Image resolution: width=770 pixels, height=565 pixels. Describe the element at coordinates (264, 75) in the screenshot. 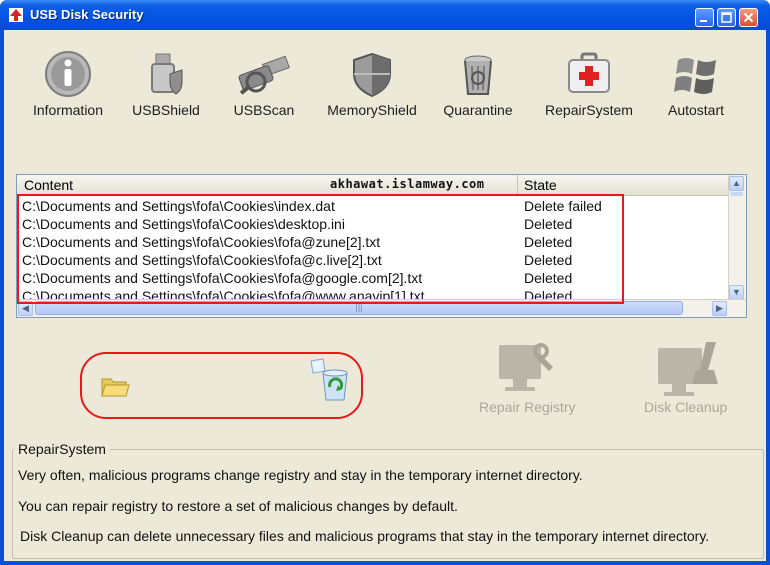

I see `usbscan-icon` at that location.